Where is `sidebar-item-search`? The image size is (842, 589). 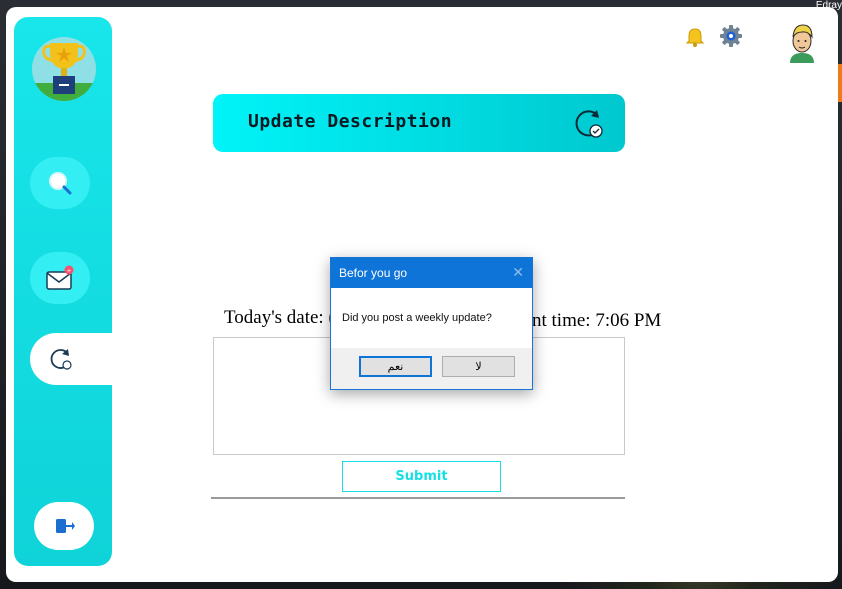 sidebar-item-search is located at coordinates (60, 183).